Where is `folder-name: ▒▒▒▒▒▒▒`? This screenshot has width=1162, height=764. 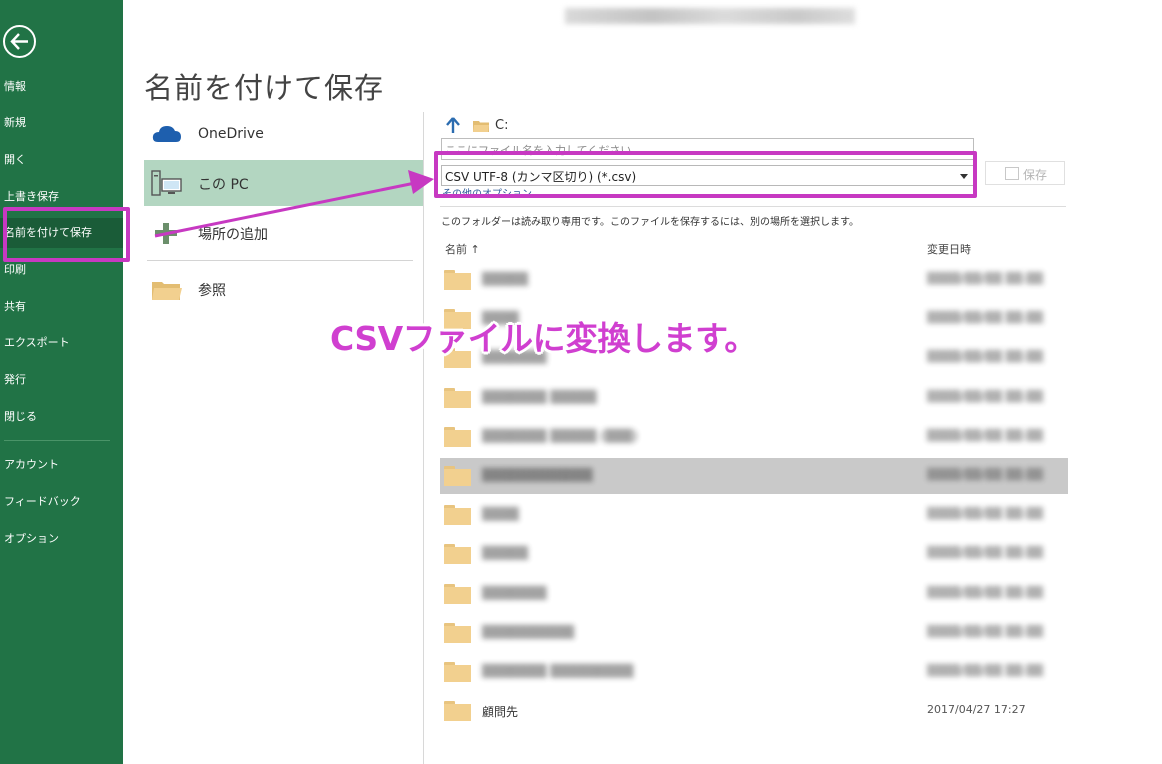
folder-name: ▒▒▒▒▒▒▒ is located at coordinates (514, 592).